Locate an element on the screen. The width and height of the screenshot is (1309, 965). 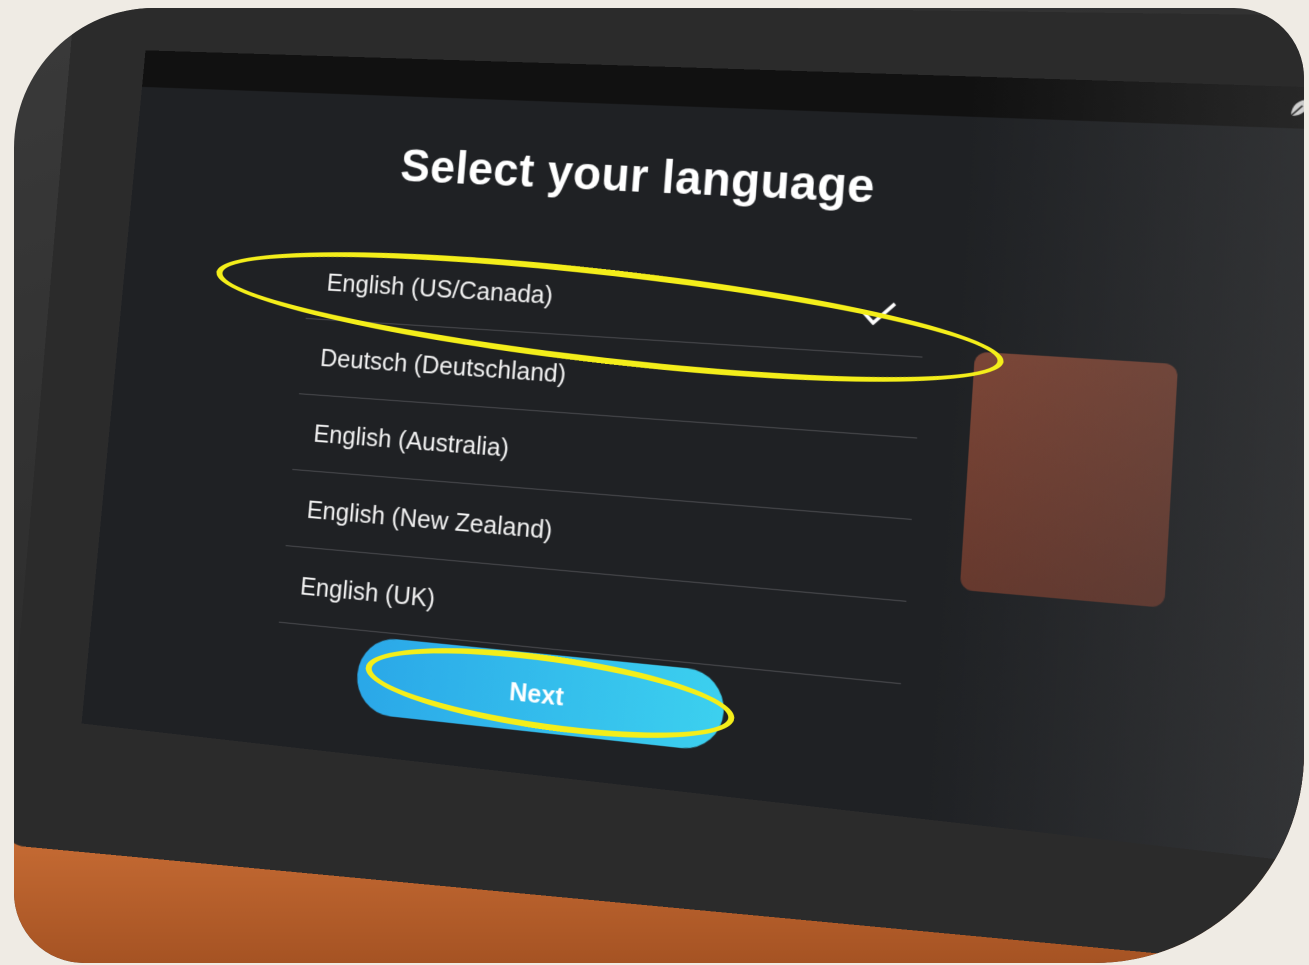
check-icon is located at coordinates (879, 313).